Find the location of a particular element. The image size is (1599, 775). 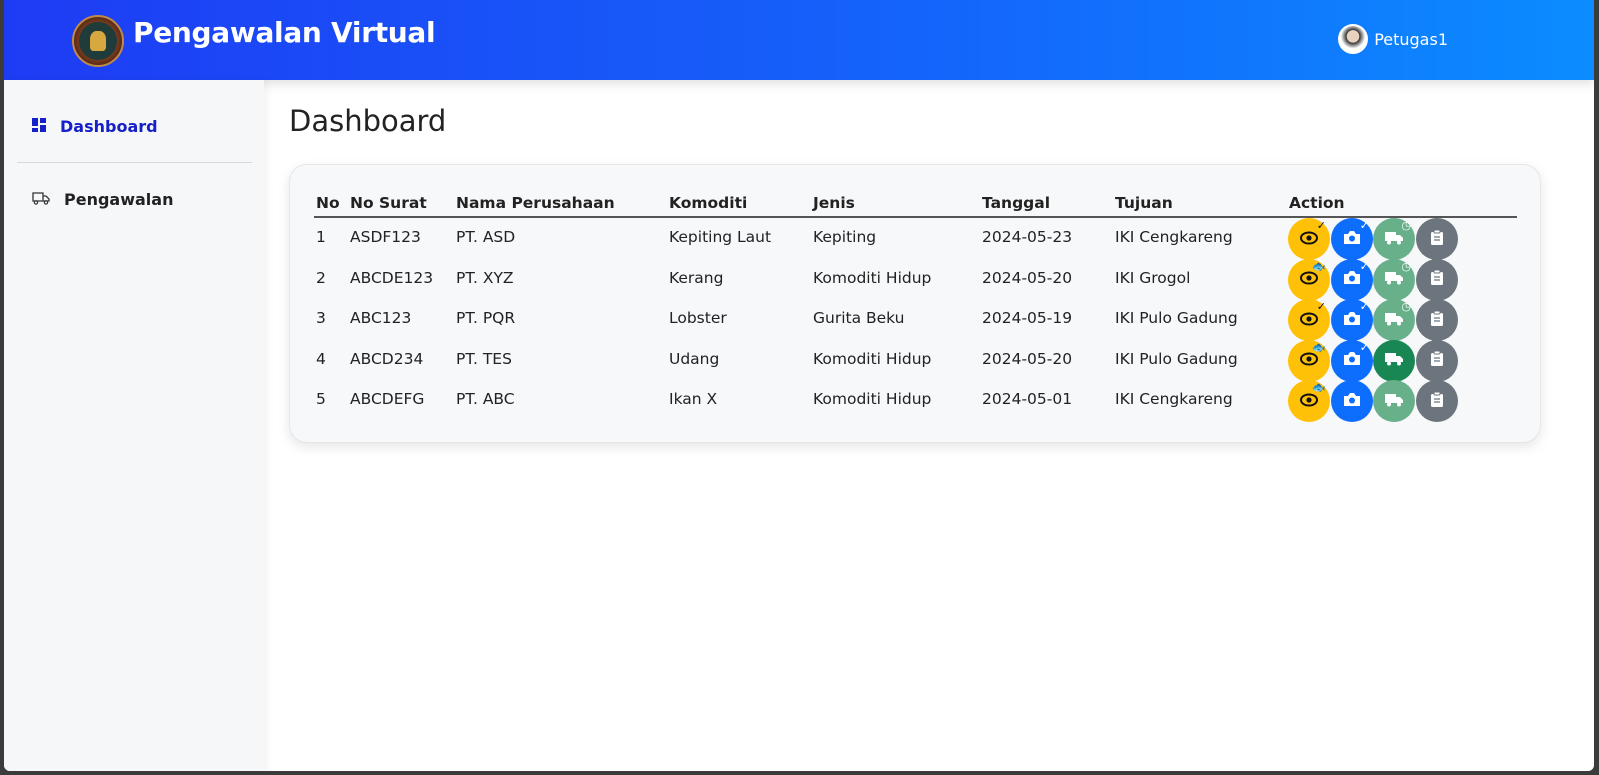

cell-no-surat: ABCD234 is located at coordinates (387, 358).